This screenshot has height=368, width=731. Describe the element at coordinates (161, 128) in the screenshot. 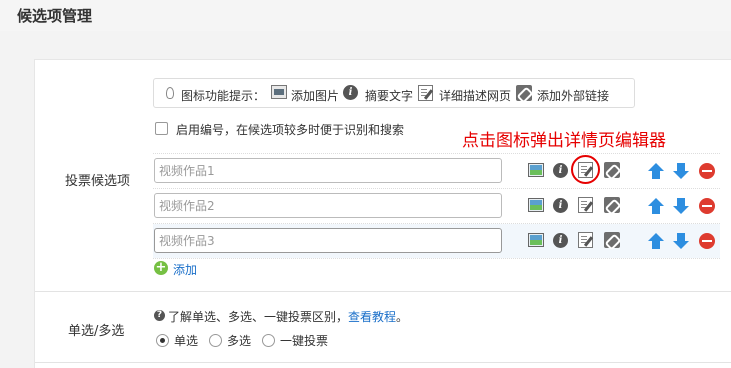

I see `numbering-checkbox` at that location.